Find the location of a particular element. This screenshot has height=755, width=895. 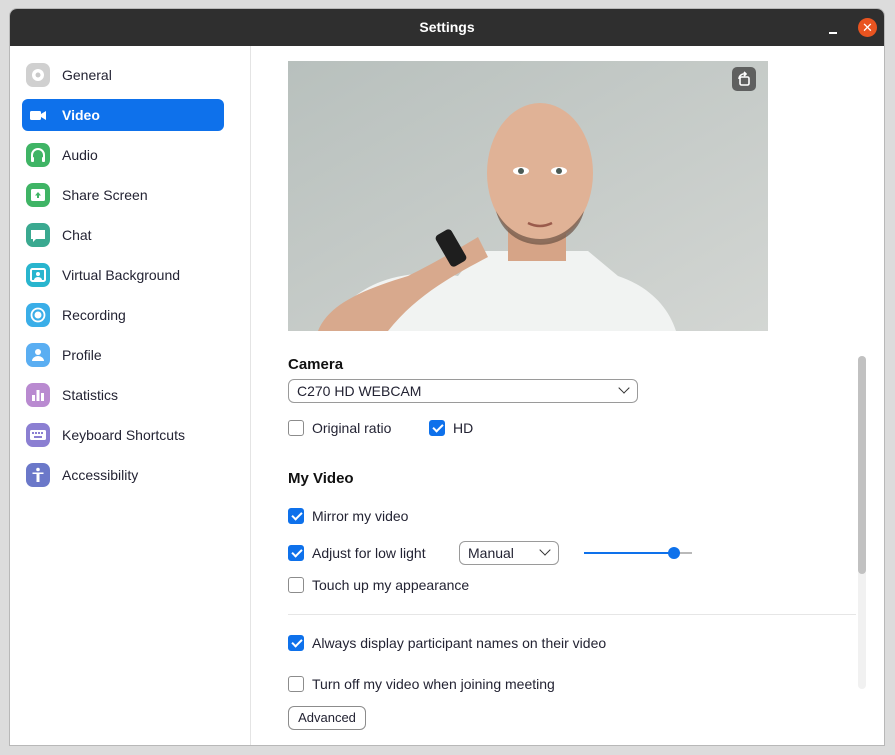

rotate-camera-button is located at coordinates (744, 79).